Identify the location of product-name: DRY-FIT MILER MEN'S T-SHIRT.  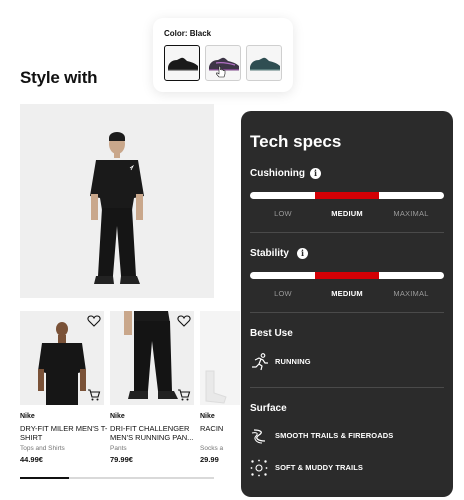
(65, 433).